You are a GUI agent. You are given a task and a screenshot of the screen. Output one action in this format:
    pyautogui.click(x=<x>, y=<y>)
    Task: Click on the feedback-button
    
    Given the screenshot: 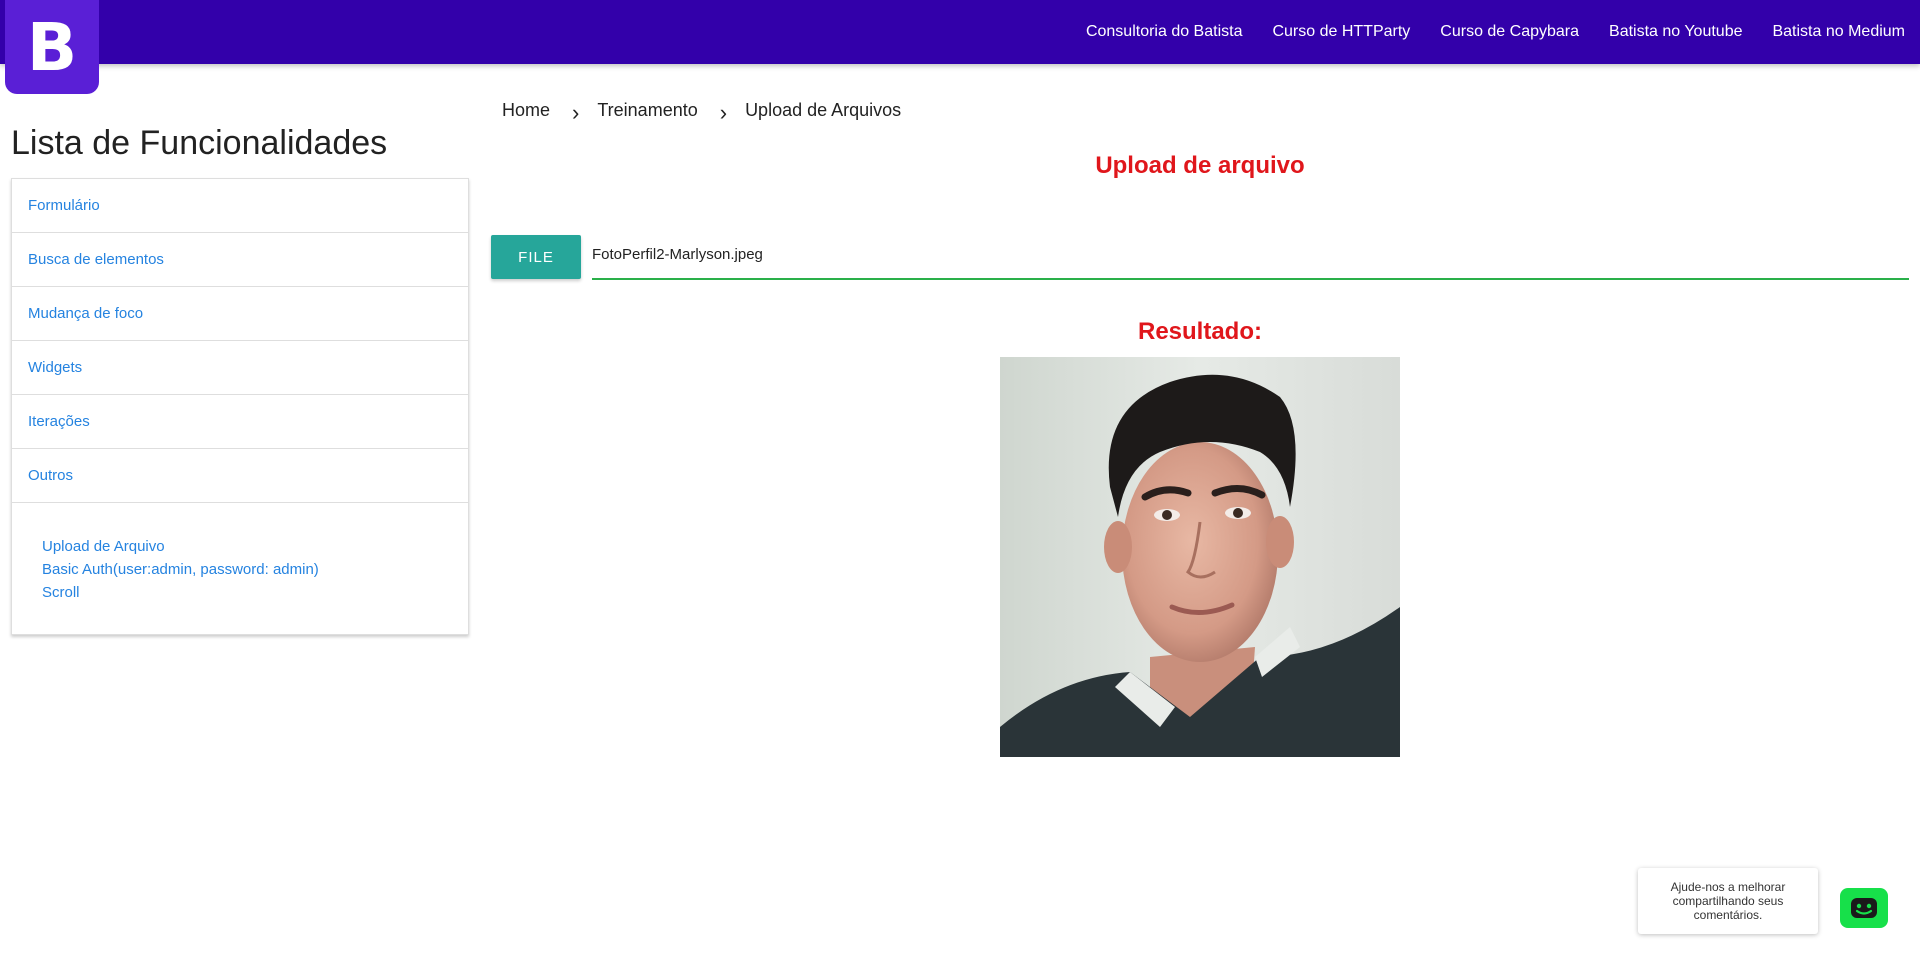 What is the action you would take?
    pyautogui.click(x=1864, y=908)
    